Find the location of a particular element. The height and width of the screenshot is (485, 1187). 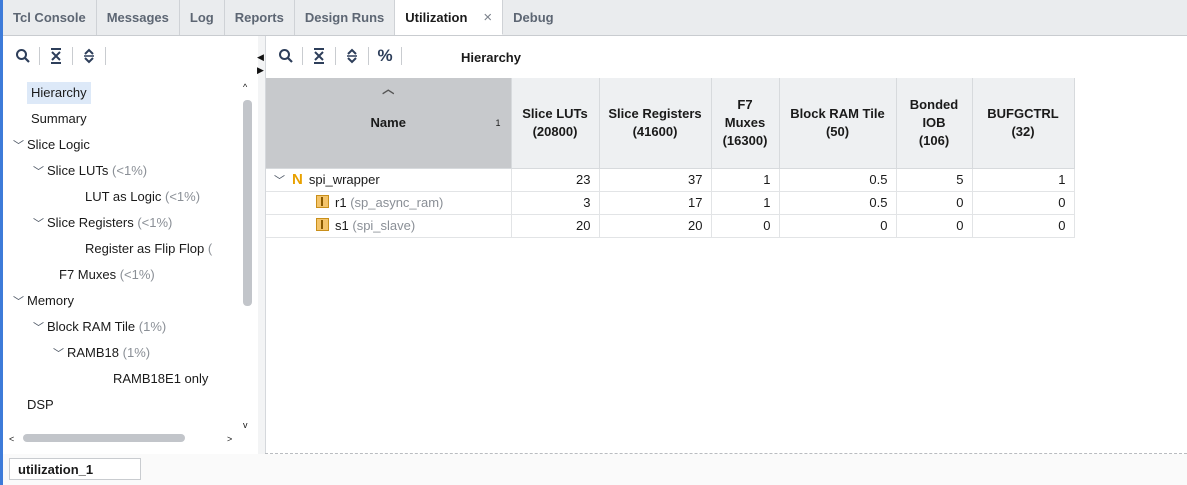

tree-item-label: DSP is located at coordinates (40, 404).